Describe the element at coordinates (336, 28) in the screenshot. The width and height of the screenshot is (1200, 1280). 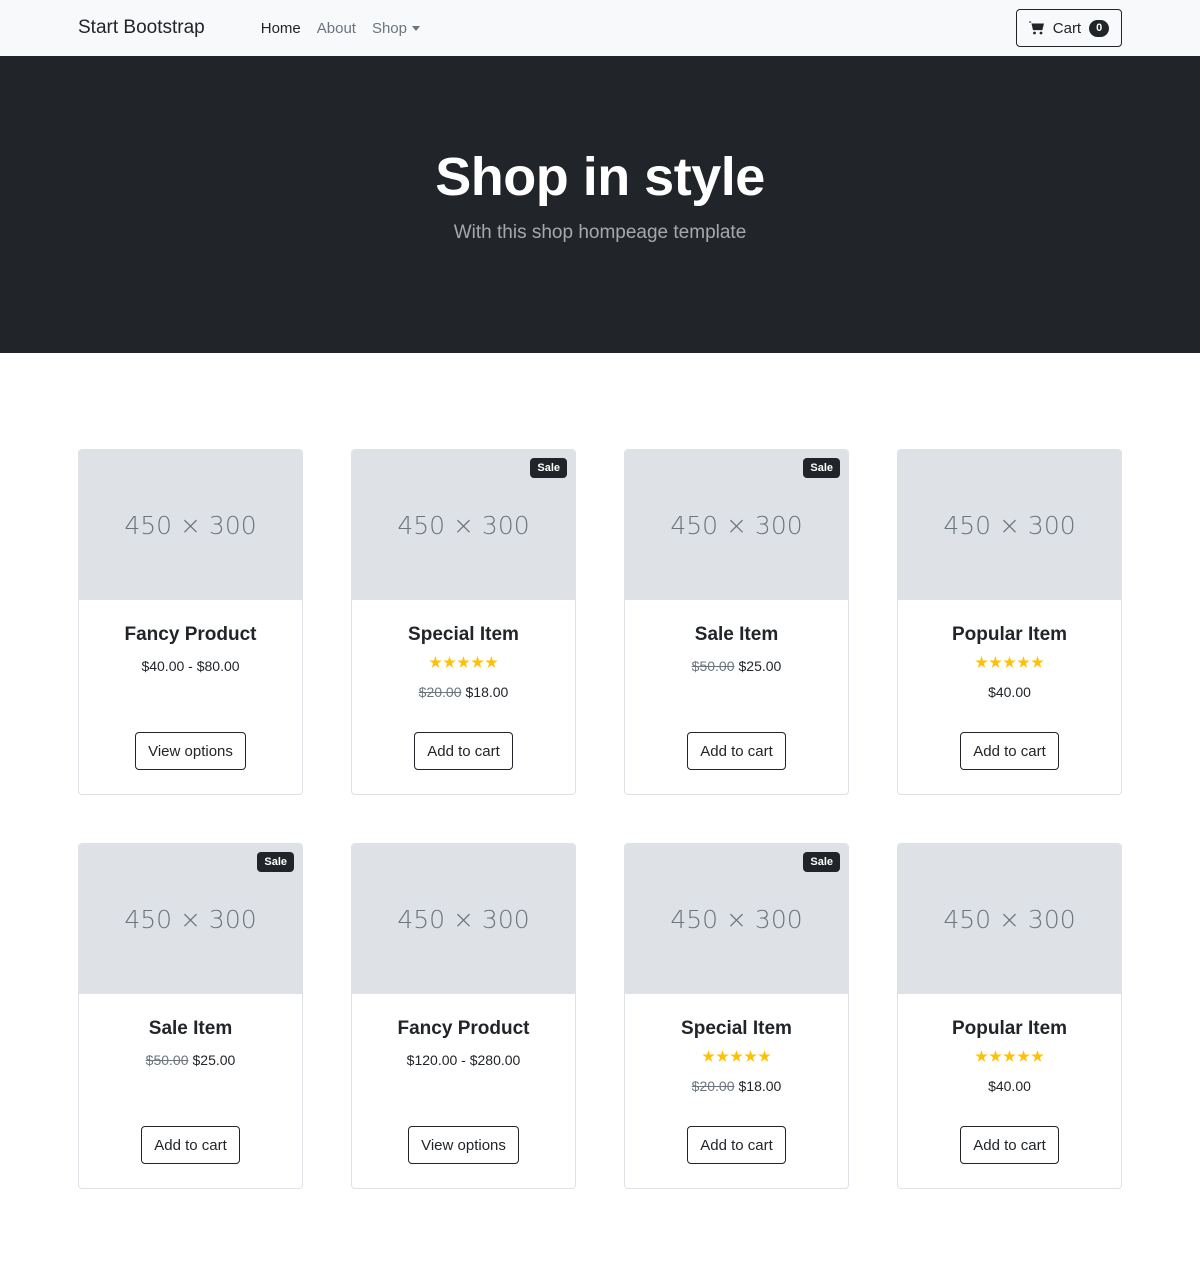
I see `nav-link-about: About` at that location.